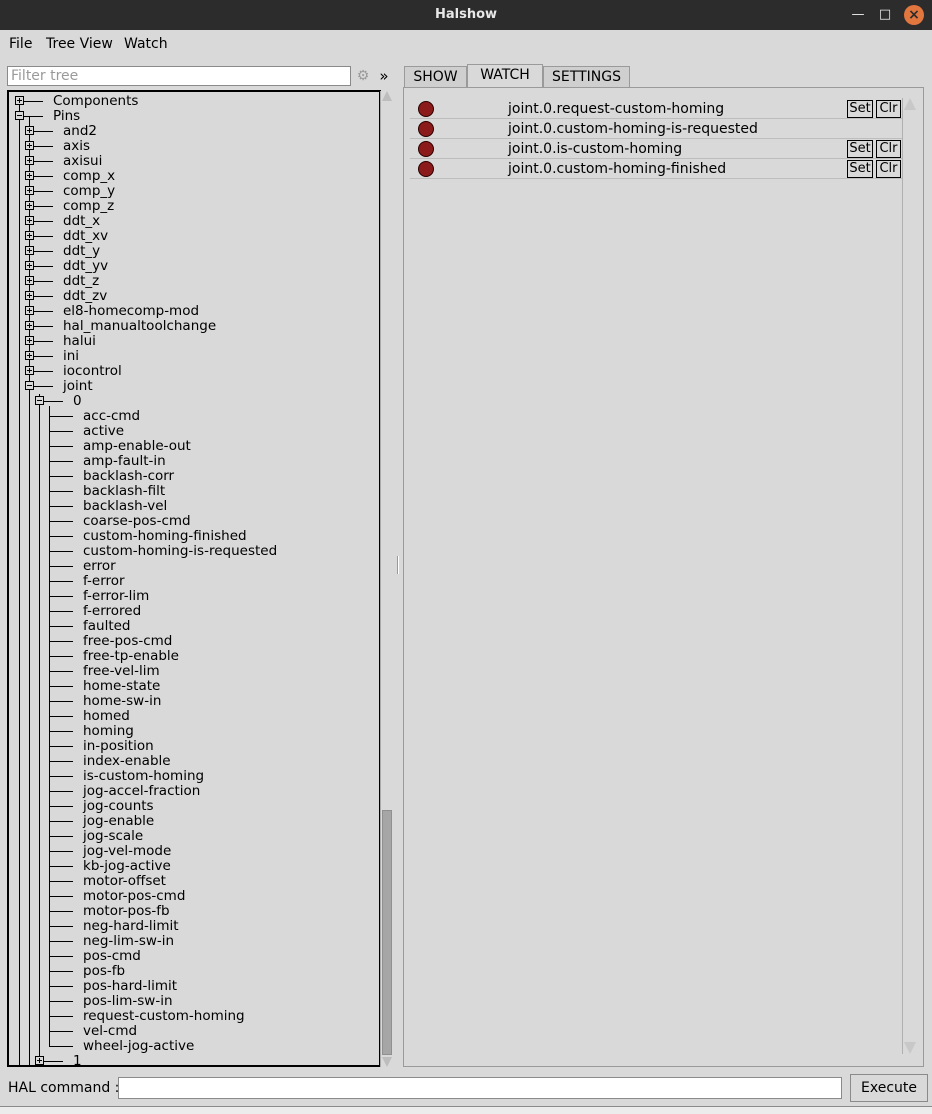 Image resolution: width=932 pixels, height=1114 pixels. Describe the element at coordinates (194, 911) in the screenshot. I see `tree-leaf: motor-pos-fb` at that location.